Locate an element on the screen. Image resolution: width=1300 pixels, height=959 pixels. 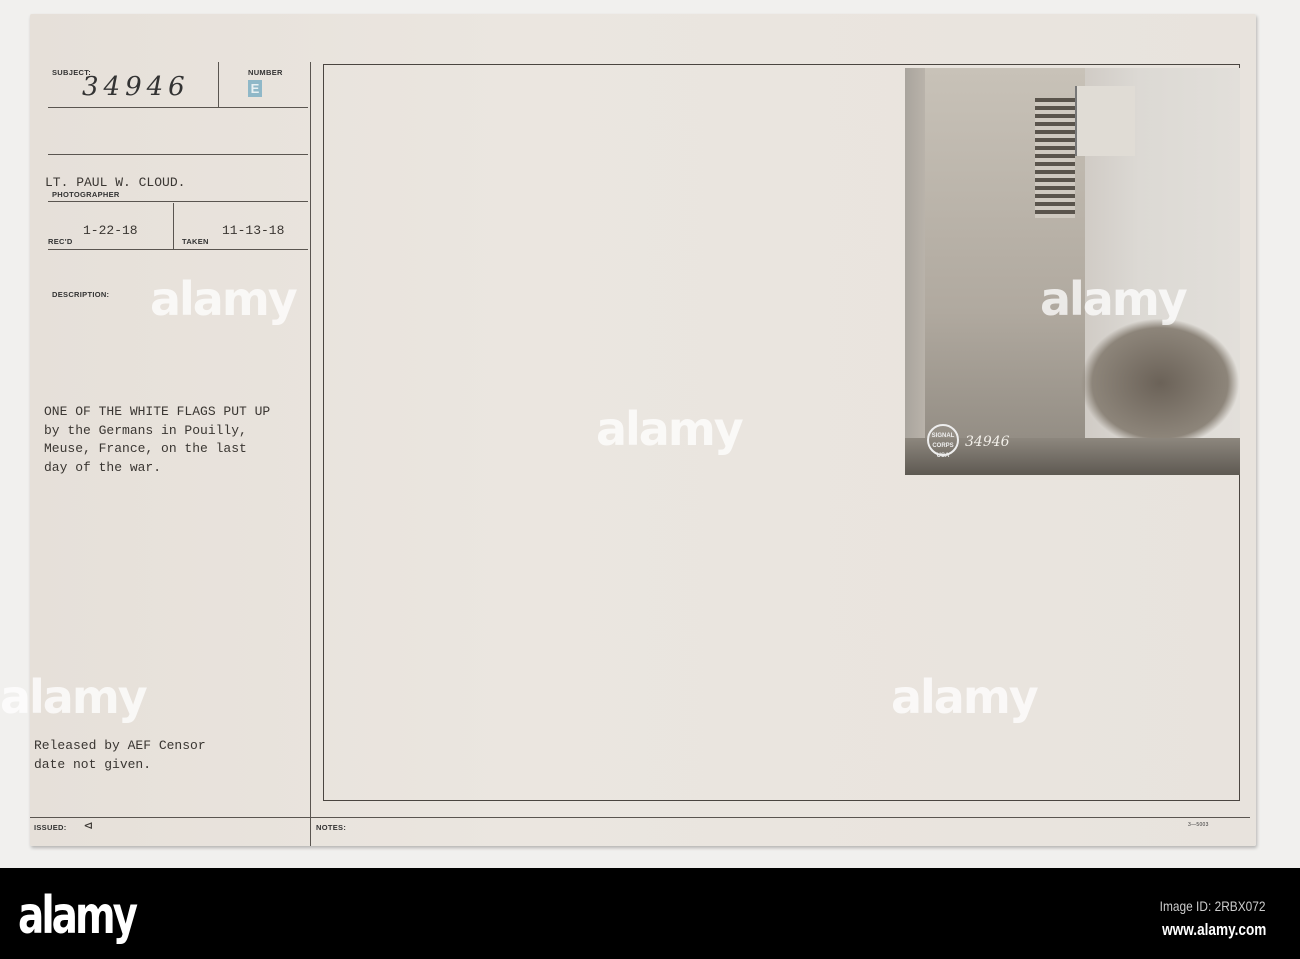
notes-label: NOTES: is located at coordinates (331, 827).